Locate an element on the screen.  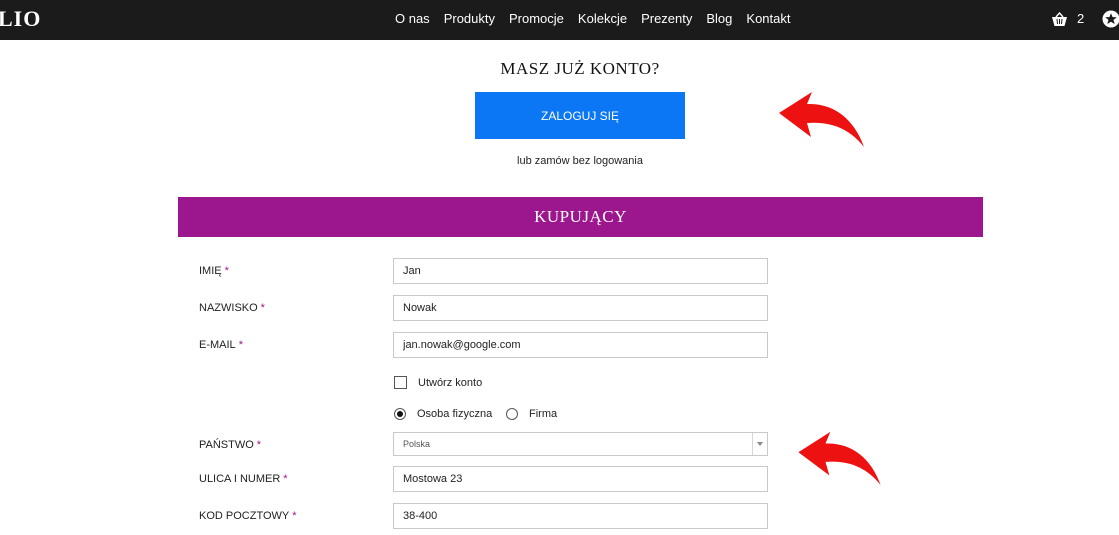
radio-company-label: Firma is located at coordinates (543, 414).